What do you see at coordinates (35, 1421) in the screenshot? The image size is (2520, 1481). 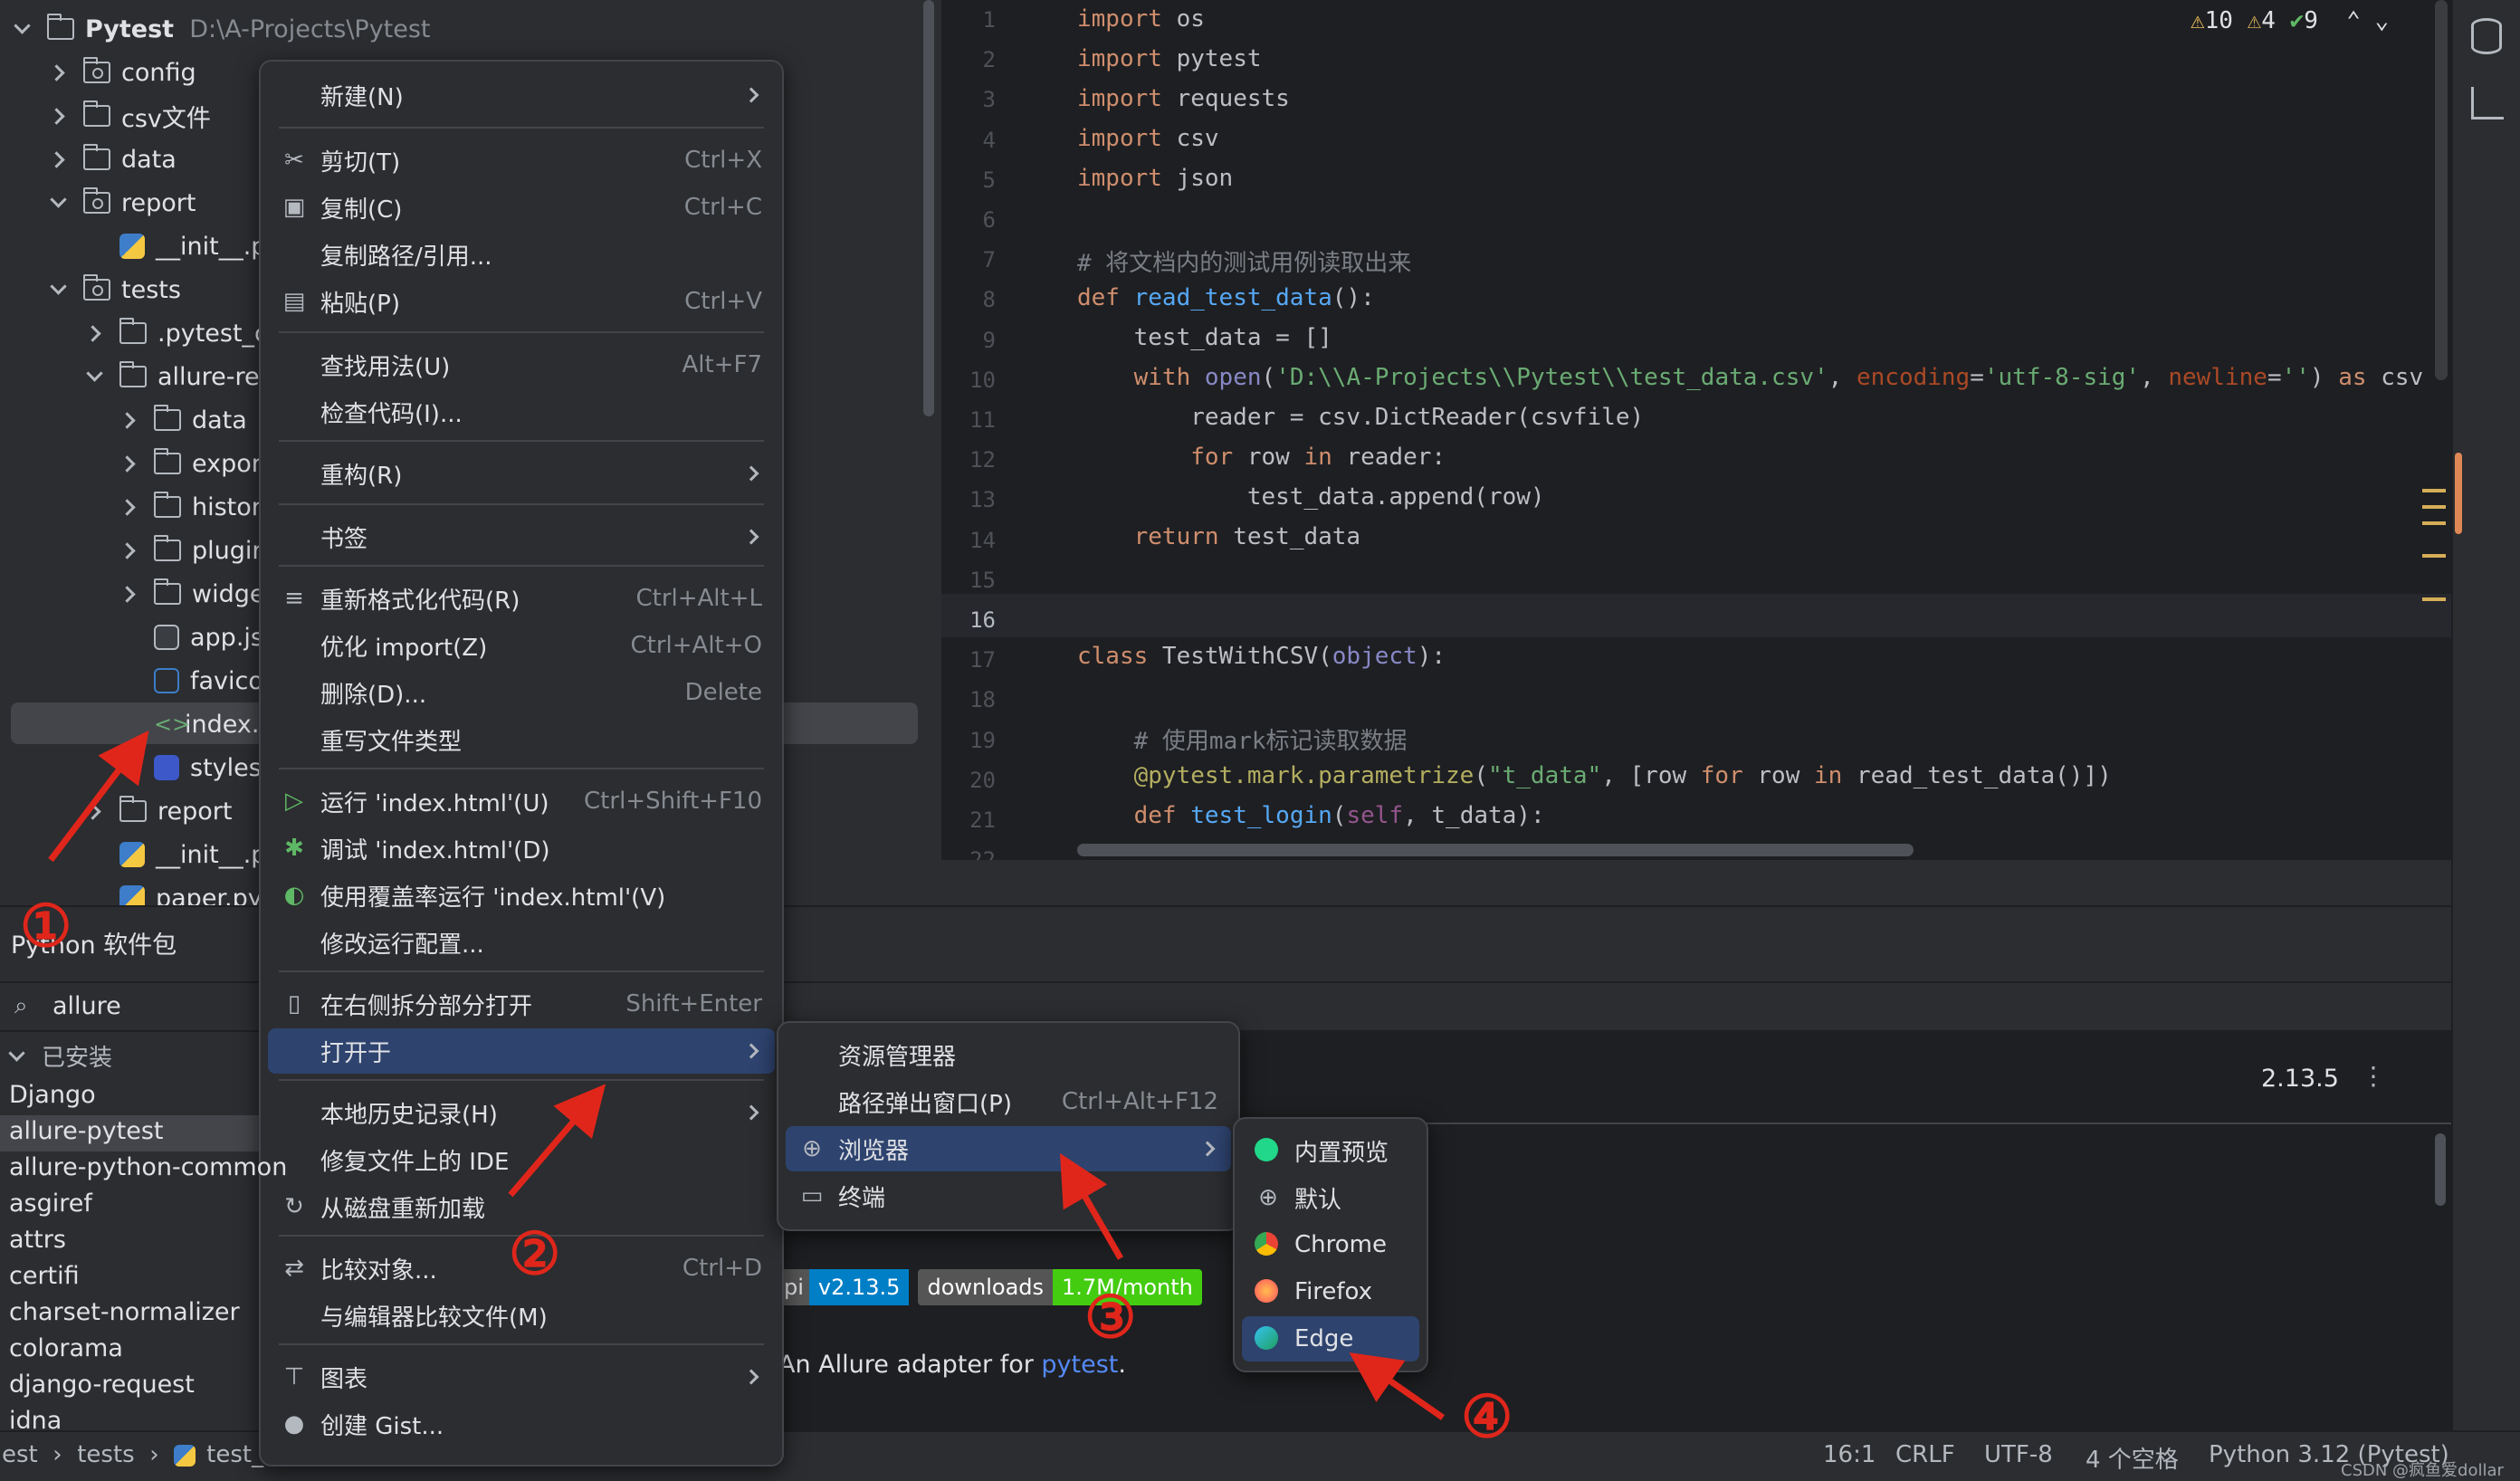 I see `package-list-item: idna` at bounding box center [35, 1421].